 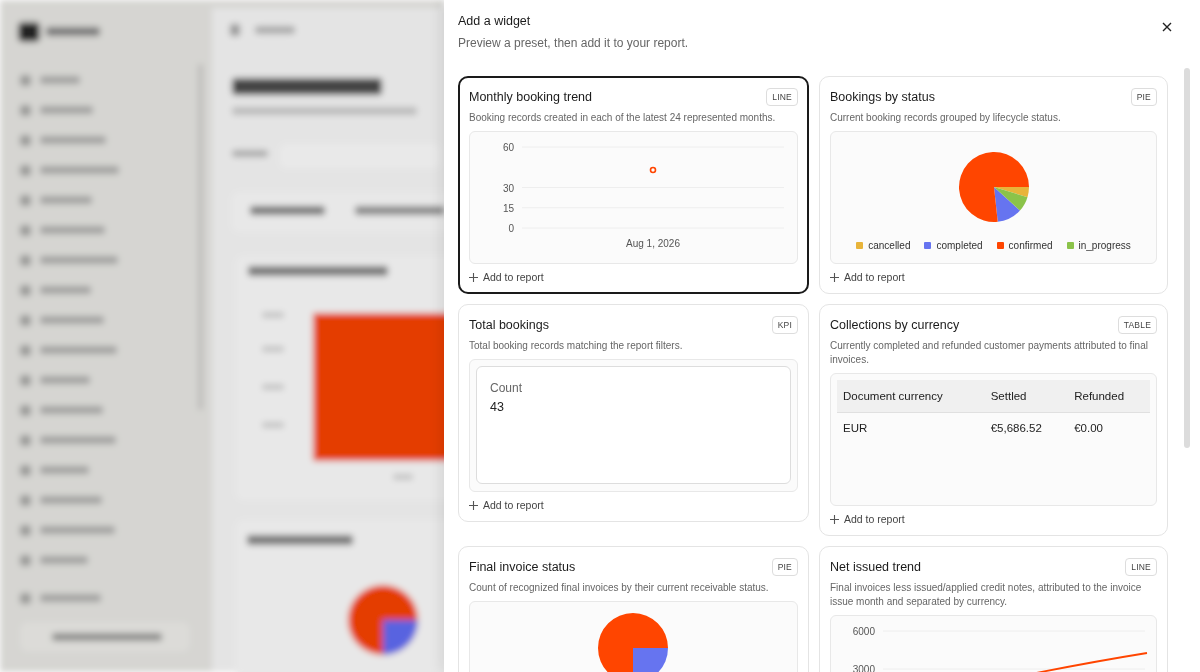 I want to click on kpi-value: 43, so click(x=497, y=407).